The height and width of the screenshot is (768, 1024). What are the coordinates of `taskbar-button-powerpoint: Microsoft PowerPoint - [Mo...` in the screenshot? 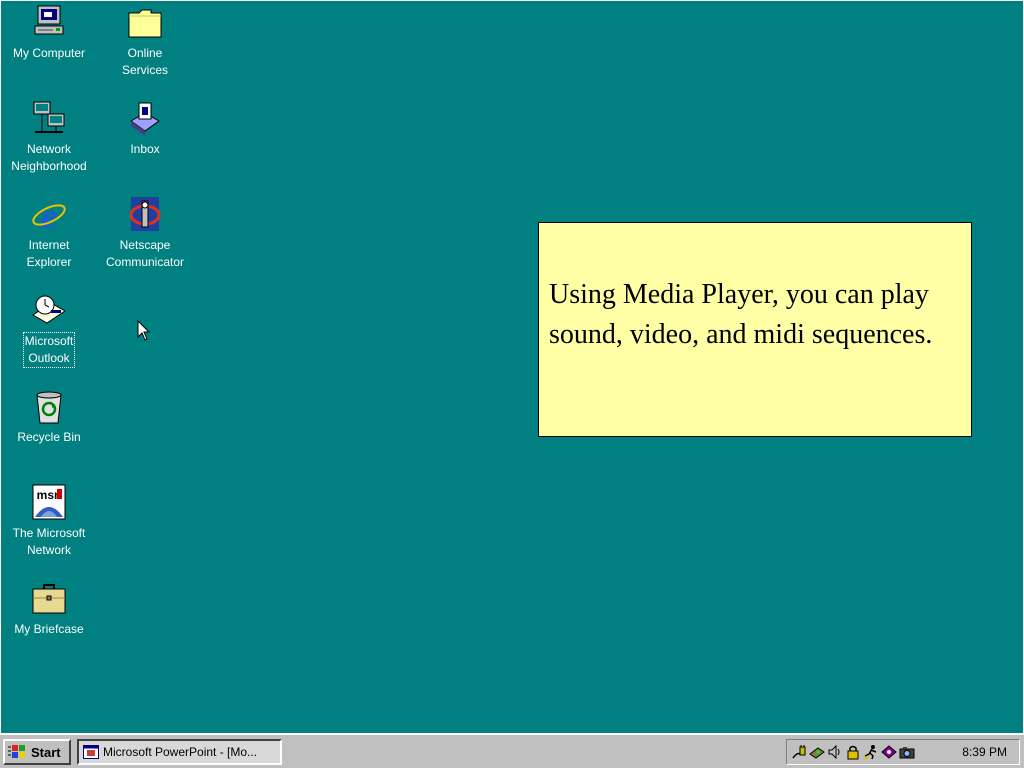 It's located at (179, 752).